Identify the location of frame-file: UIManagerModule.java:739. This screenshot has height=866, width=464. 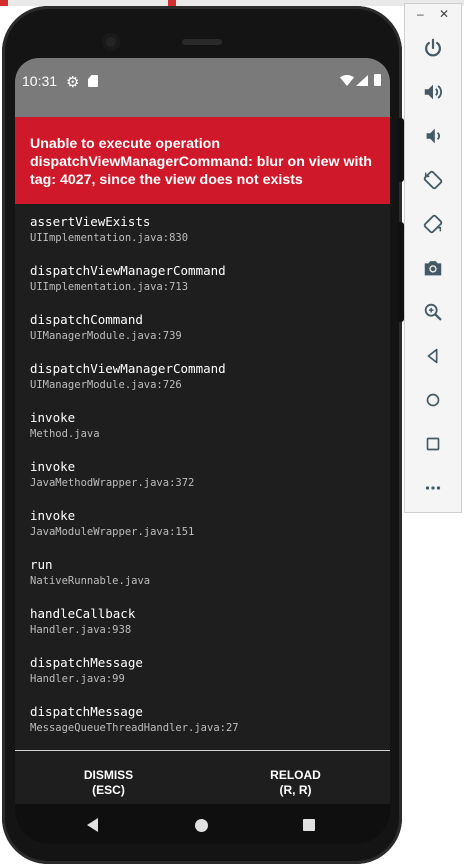
(106, 336).